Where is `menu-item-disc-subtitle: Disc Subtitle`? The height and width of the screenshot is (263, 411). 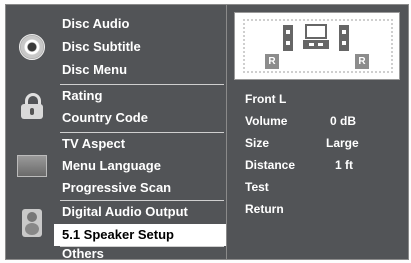
menu-item-disc-subtitle: Disc Subtitle is located at coordinates (101, 47).